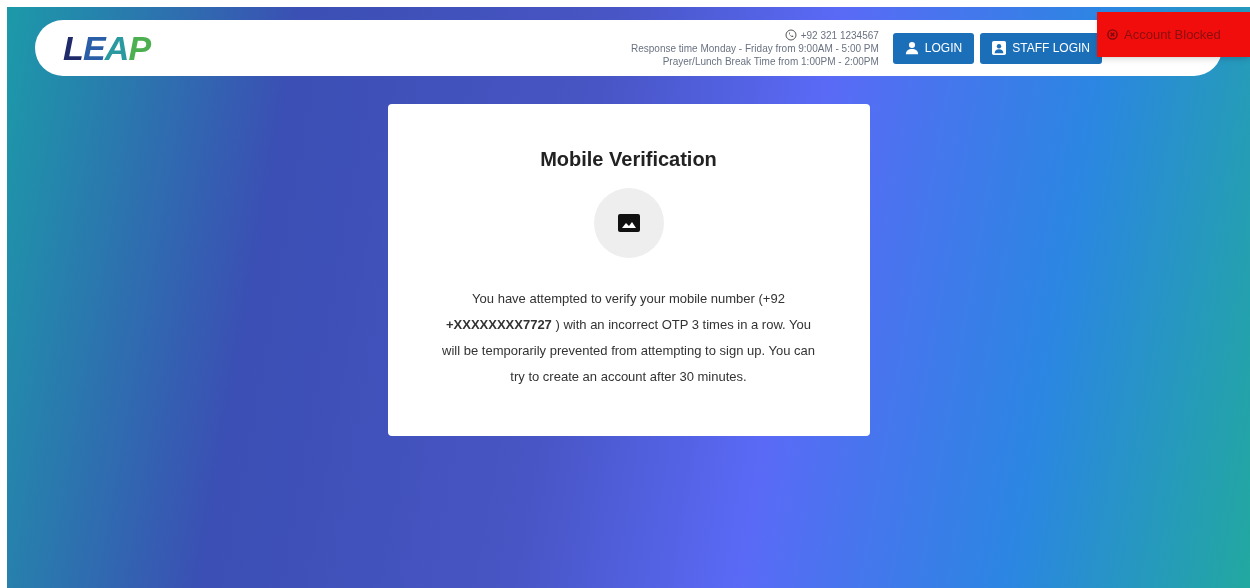  I want to click on logo: LEAP, so click(107, 48).